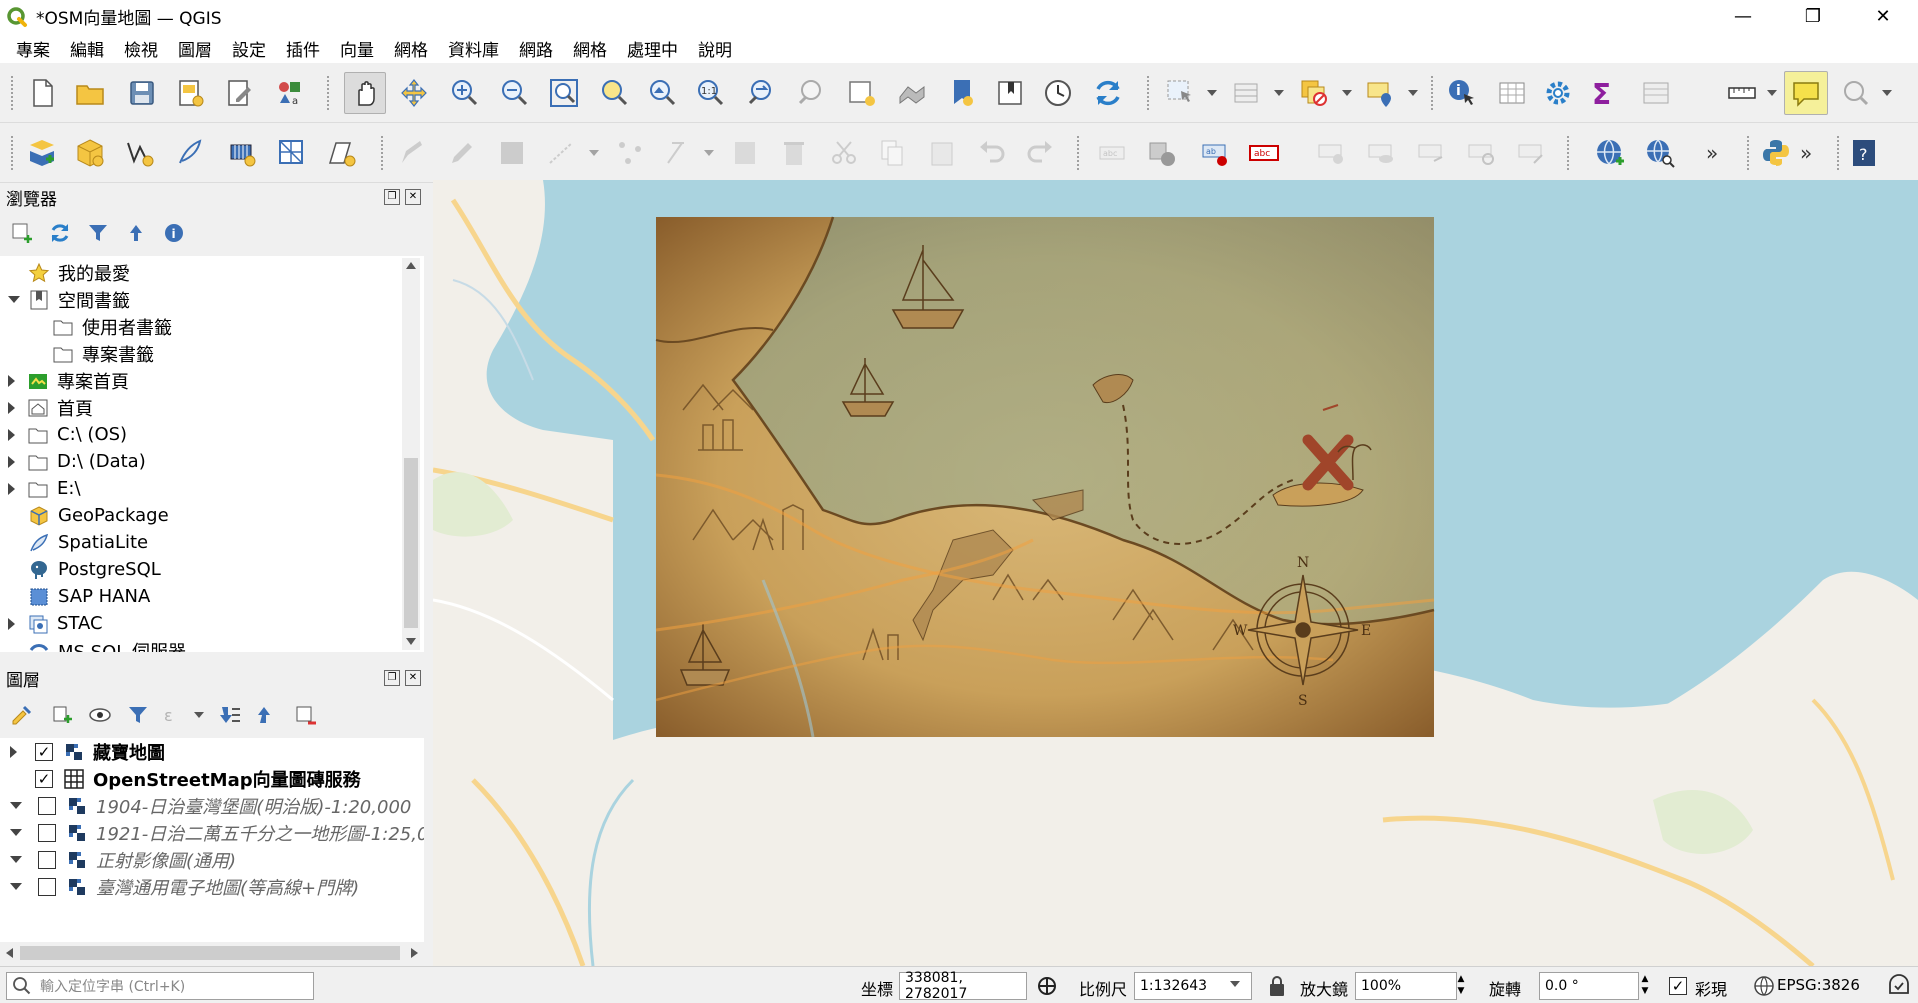 The height and width of the screenshot is (1003, 1918). I want to click on coordinate-field: 338081, 2782017, so click(963, 986).